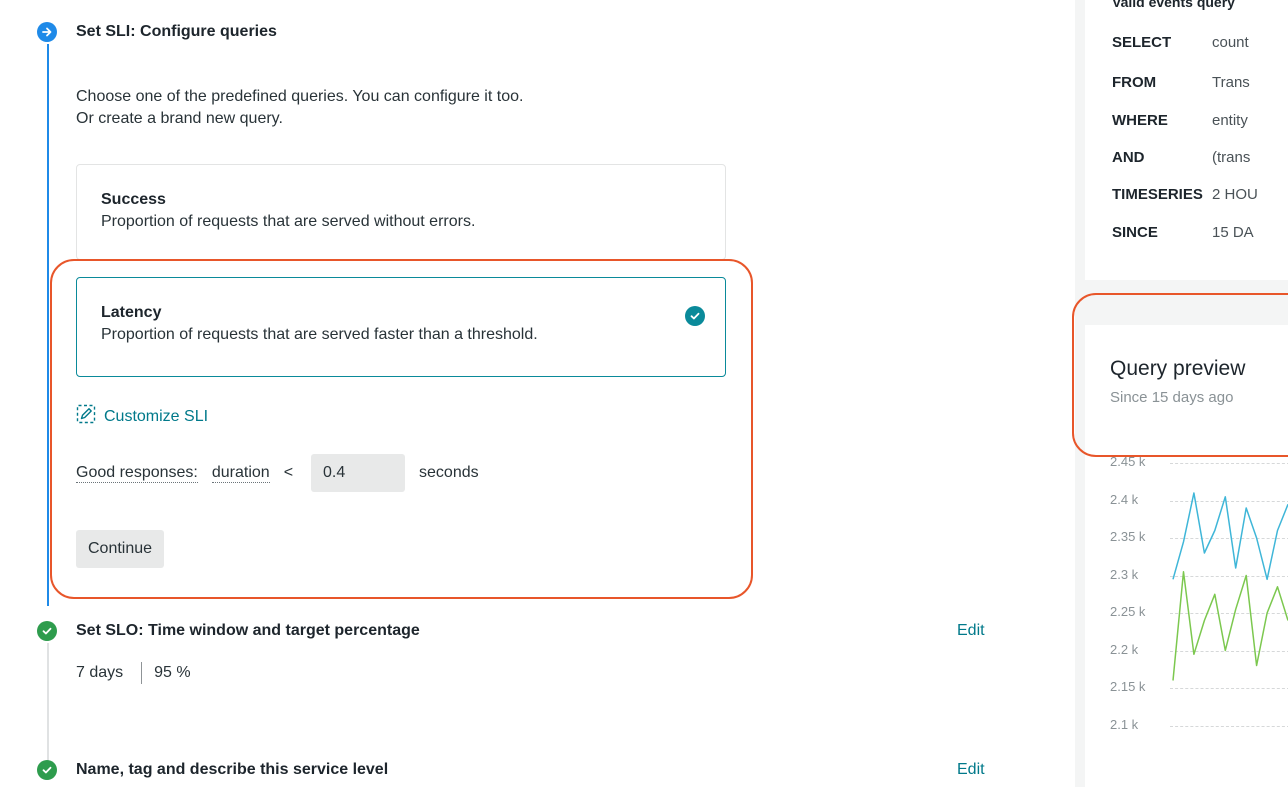 Image resolution: width=1288 pixels, height=787 pixels. Describe the element at coordinates (133, 199) in the screenshot. I see `option-title: Success` at that location.